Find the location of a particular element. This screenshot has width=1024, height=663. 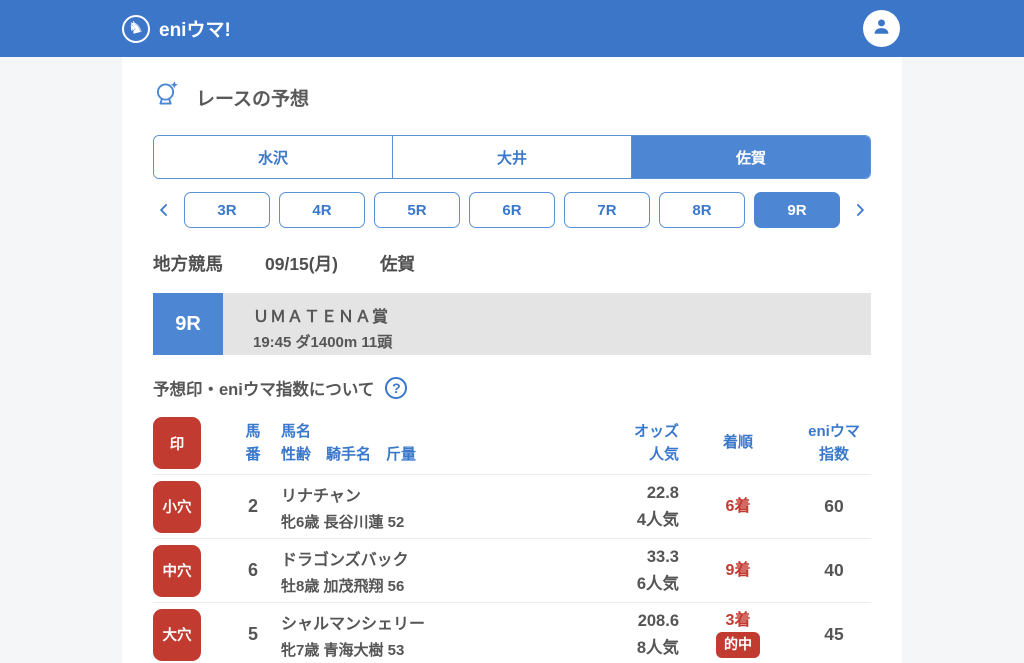

horse-profile: 牝7歳 青海大樹 53 is located at coordinates (343, 650).